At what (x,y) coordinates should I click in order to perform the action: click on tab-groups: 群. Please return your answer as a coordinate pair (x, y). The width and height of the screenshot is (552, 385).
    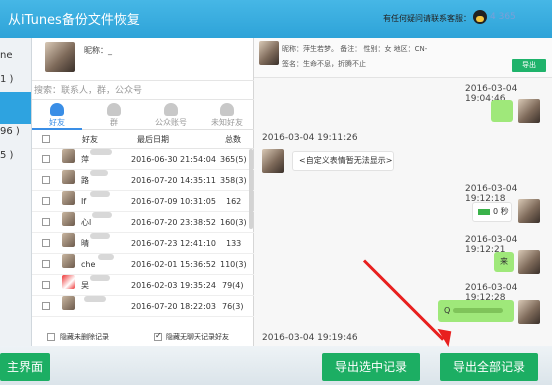
    Looking at the image, I should click on (114, 115).